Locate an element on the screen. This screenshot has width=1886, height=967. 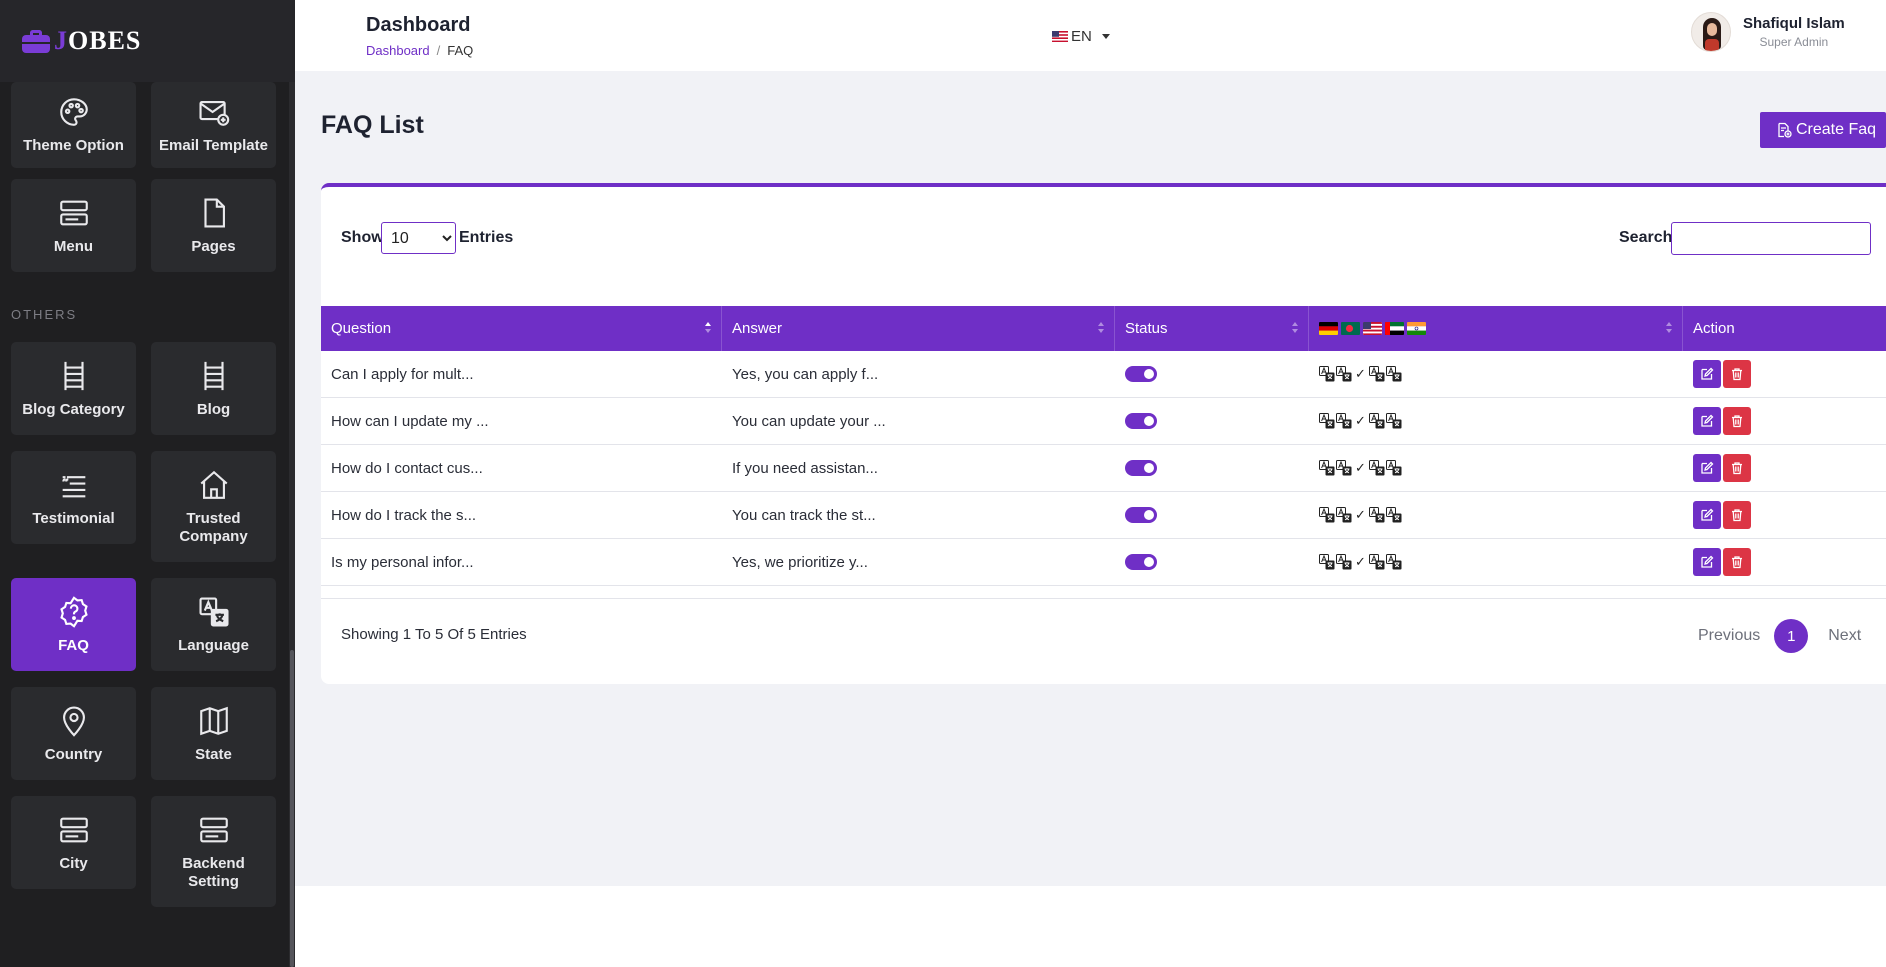
pagination-page-1: 1 is located at coordinates (1791, 636).